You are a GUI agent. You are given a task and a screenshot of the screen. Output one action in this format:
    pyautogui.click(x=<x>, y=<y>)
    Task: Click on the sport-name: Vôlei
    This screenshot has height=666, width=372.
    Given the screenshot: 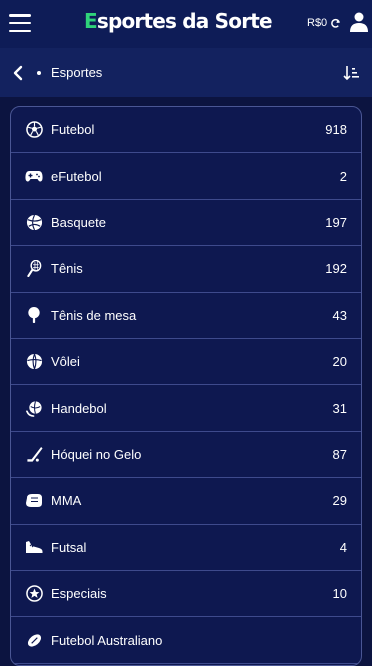 What is the action you would take?
    pyautogui.click(x=65, y=362)
    